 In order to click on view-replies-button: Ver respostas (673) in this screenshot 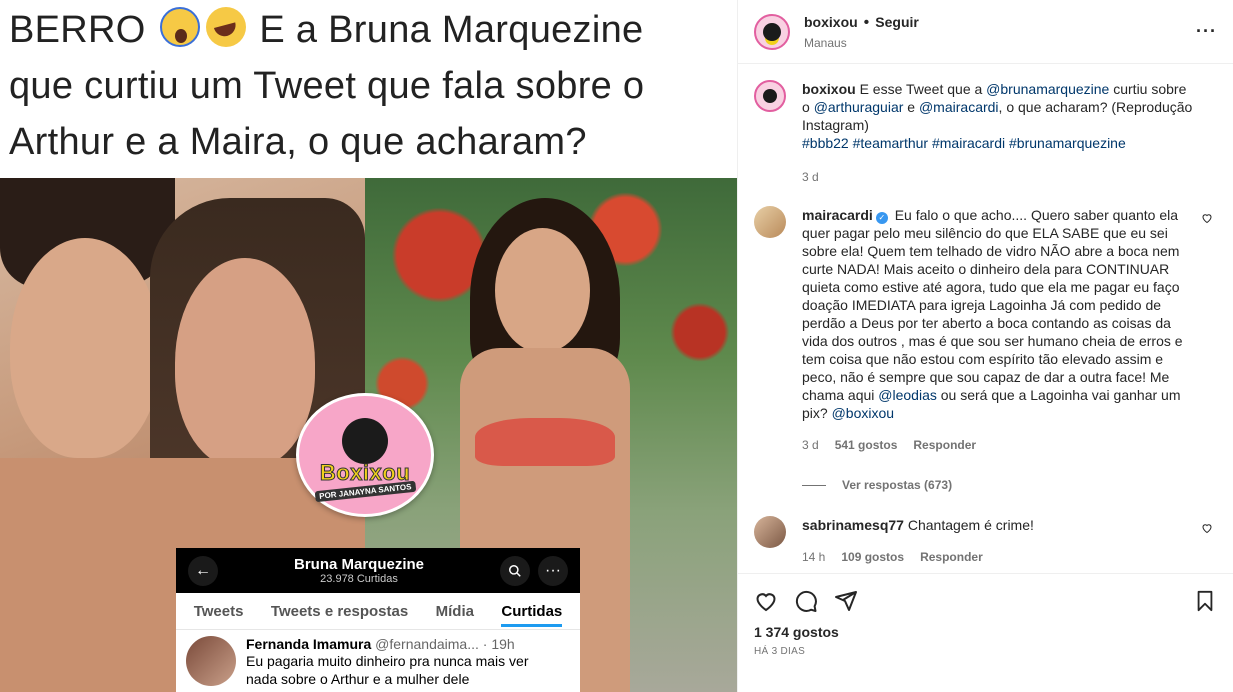, I will do `click(1009, 485)`.